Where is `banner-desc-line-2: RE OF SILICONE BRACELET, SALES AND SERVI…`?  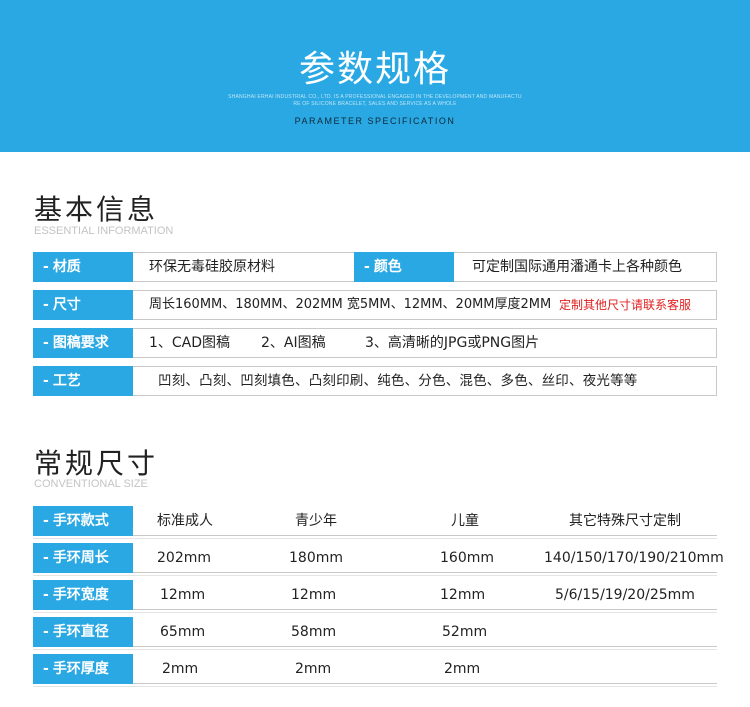
banner-desc-line-2: RE OF SILICONE BRACELET, SALES AND SERVI… is located at coordinates (375, 104).